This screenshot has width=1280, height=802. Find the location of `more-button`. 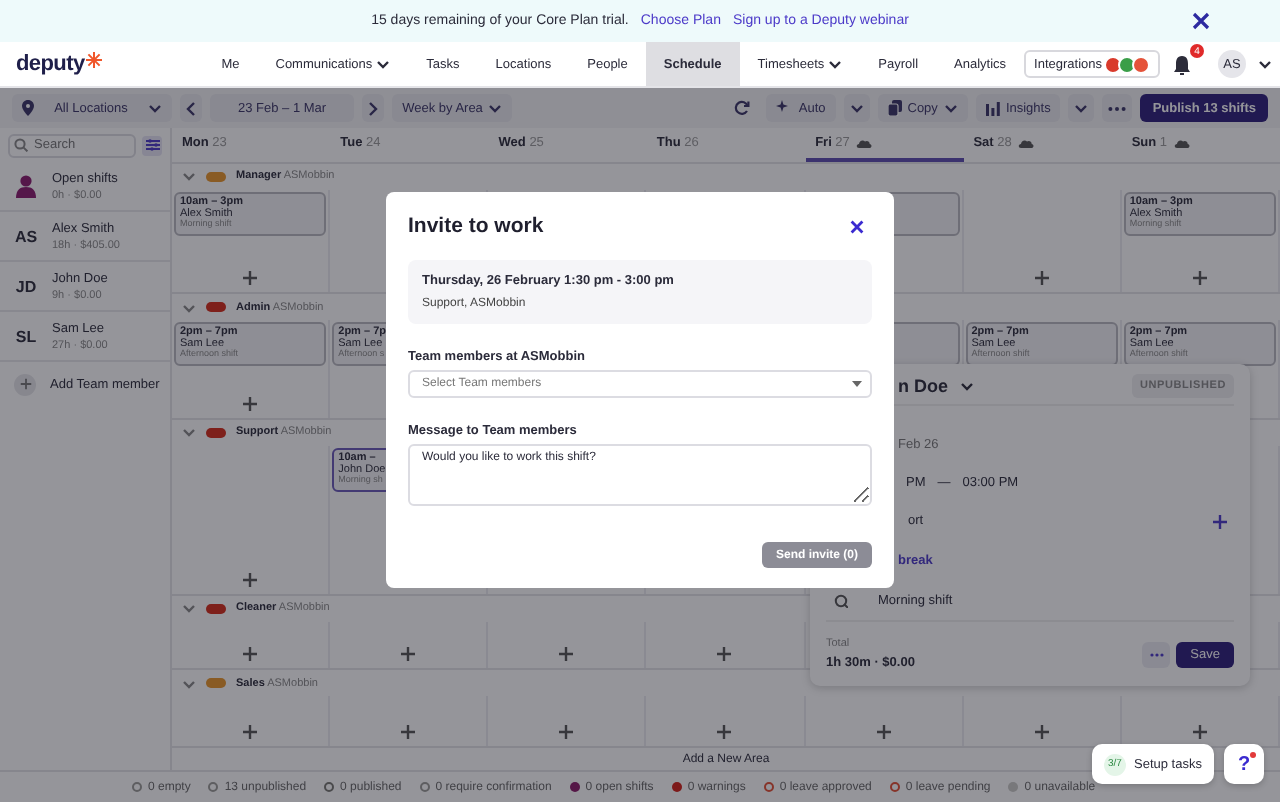

more-button is located at coordinates (1117, 108).